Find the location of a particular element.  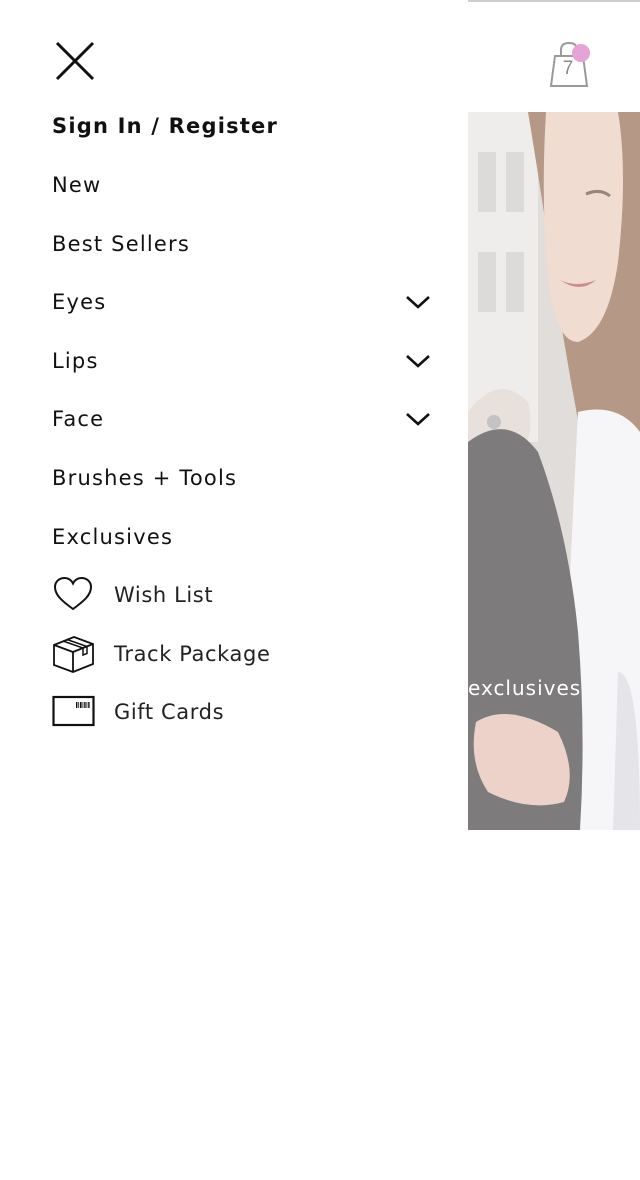

hero-caption: exclusives is located at coordinates (525, 688).